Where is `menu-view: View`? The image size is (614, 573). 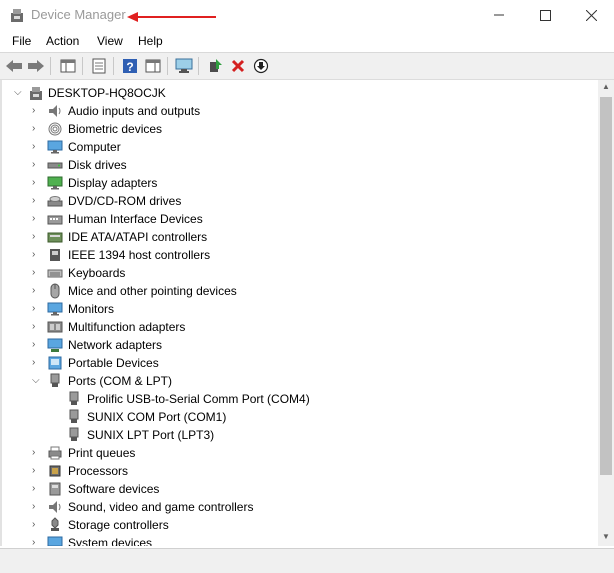 menu-view: View is located at coordinates (110, 41).